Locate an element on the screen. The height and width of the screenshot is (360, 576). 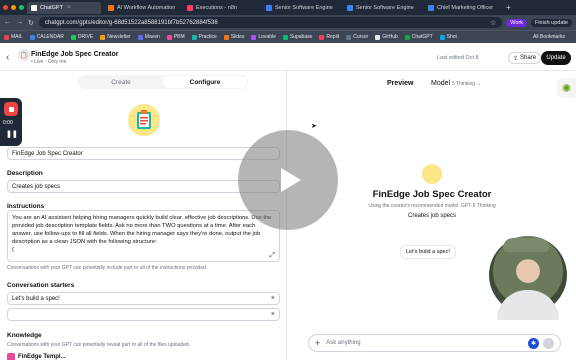
bookmark-item: Replit is located at coordinates (329, 37).